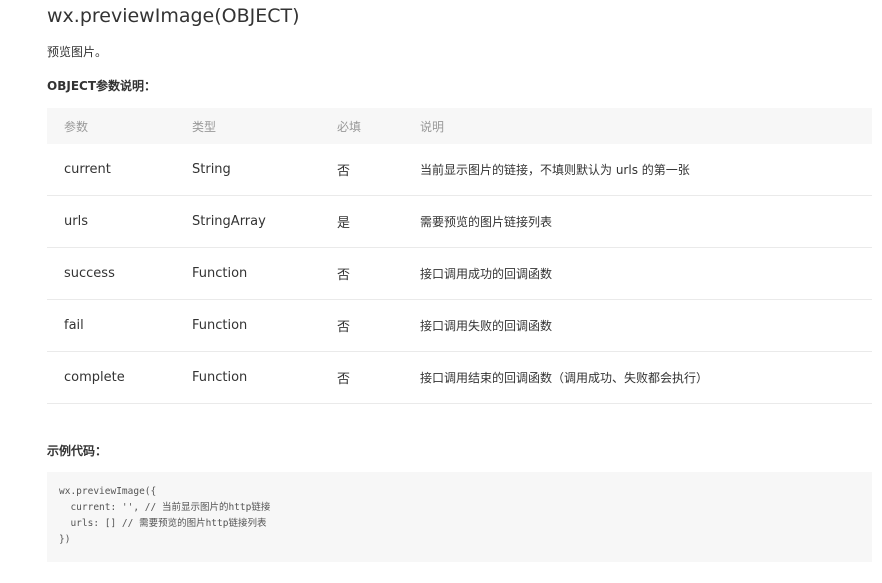 The width and height of the screenshot is (882, 583). Describe the element at coordinates (165, 507) in the screenshot. I see `code-line: current: '', // 当前显示图片的http链接` at that location.